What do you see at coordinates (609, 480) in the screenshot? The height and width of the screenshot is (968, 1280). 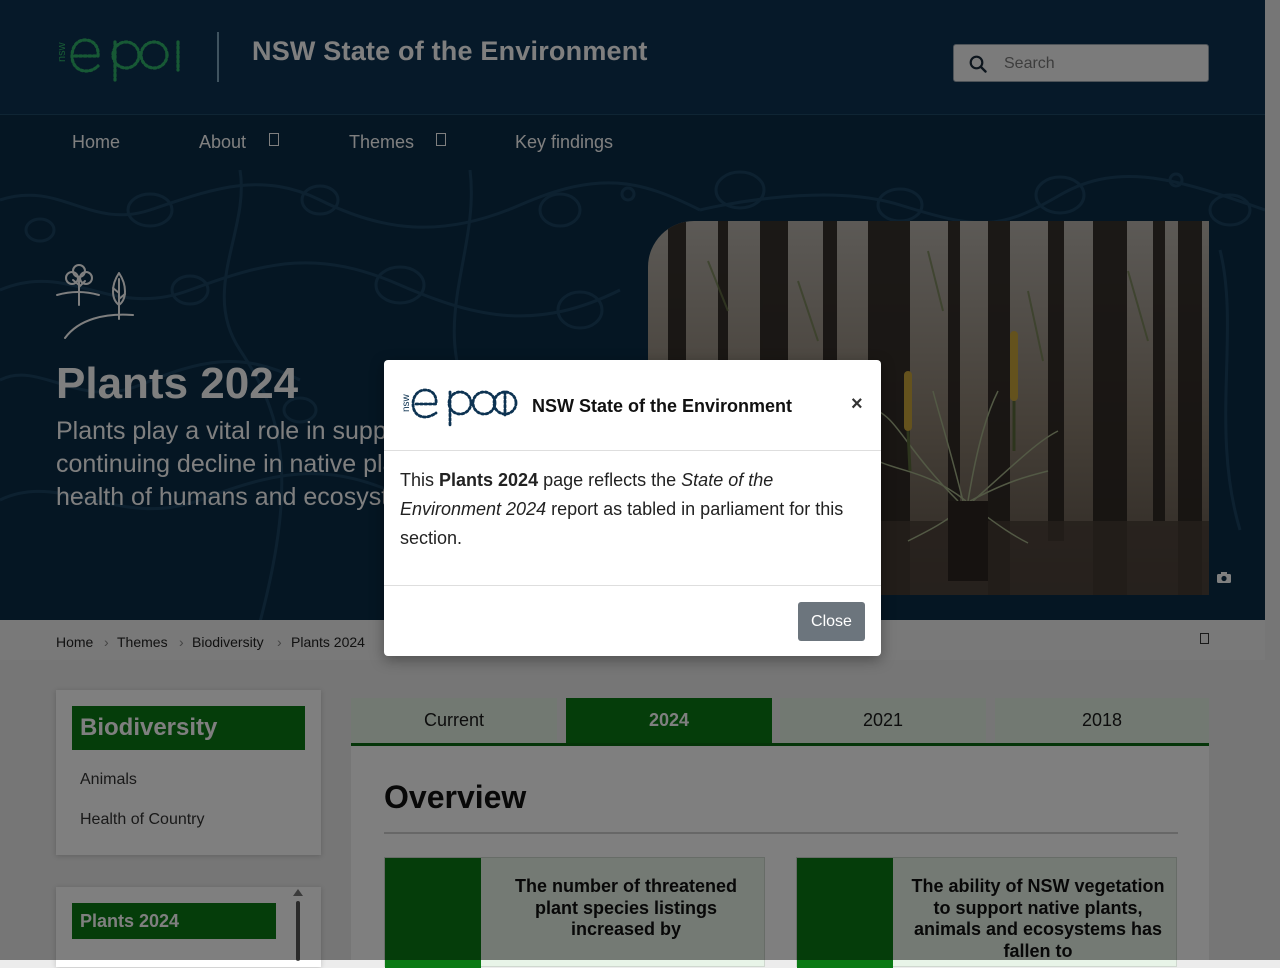 I see `modal-text: page reflects the` at bounding box center [609, 480].